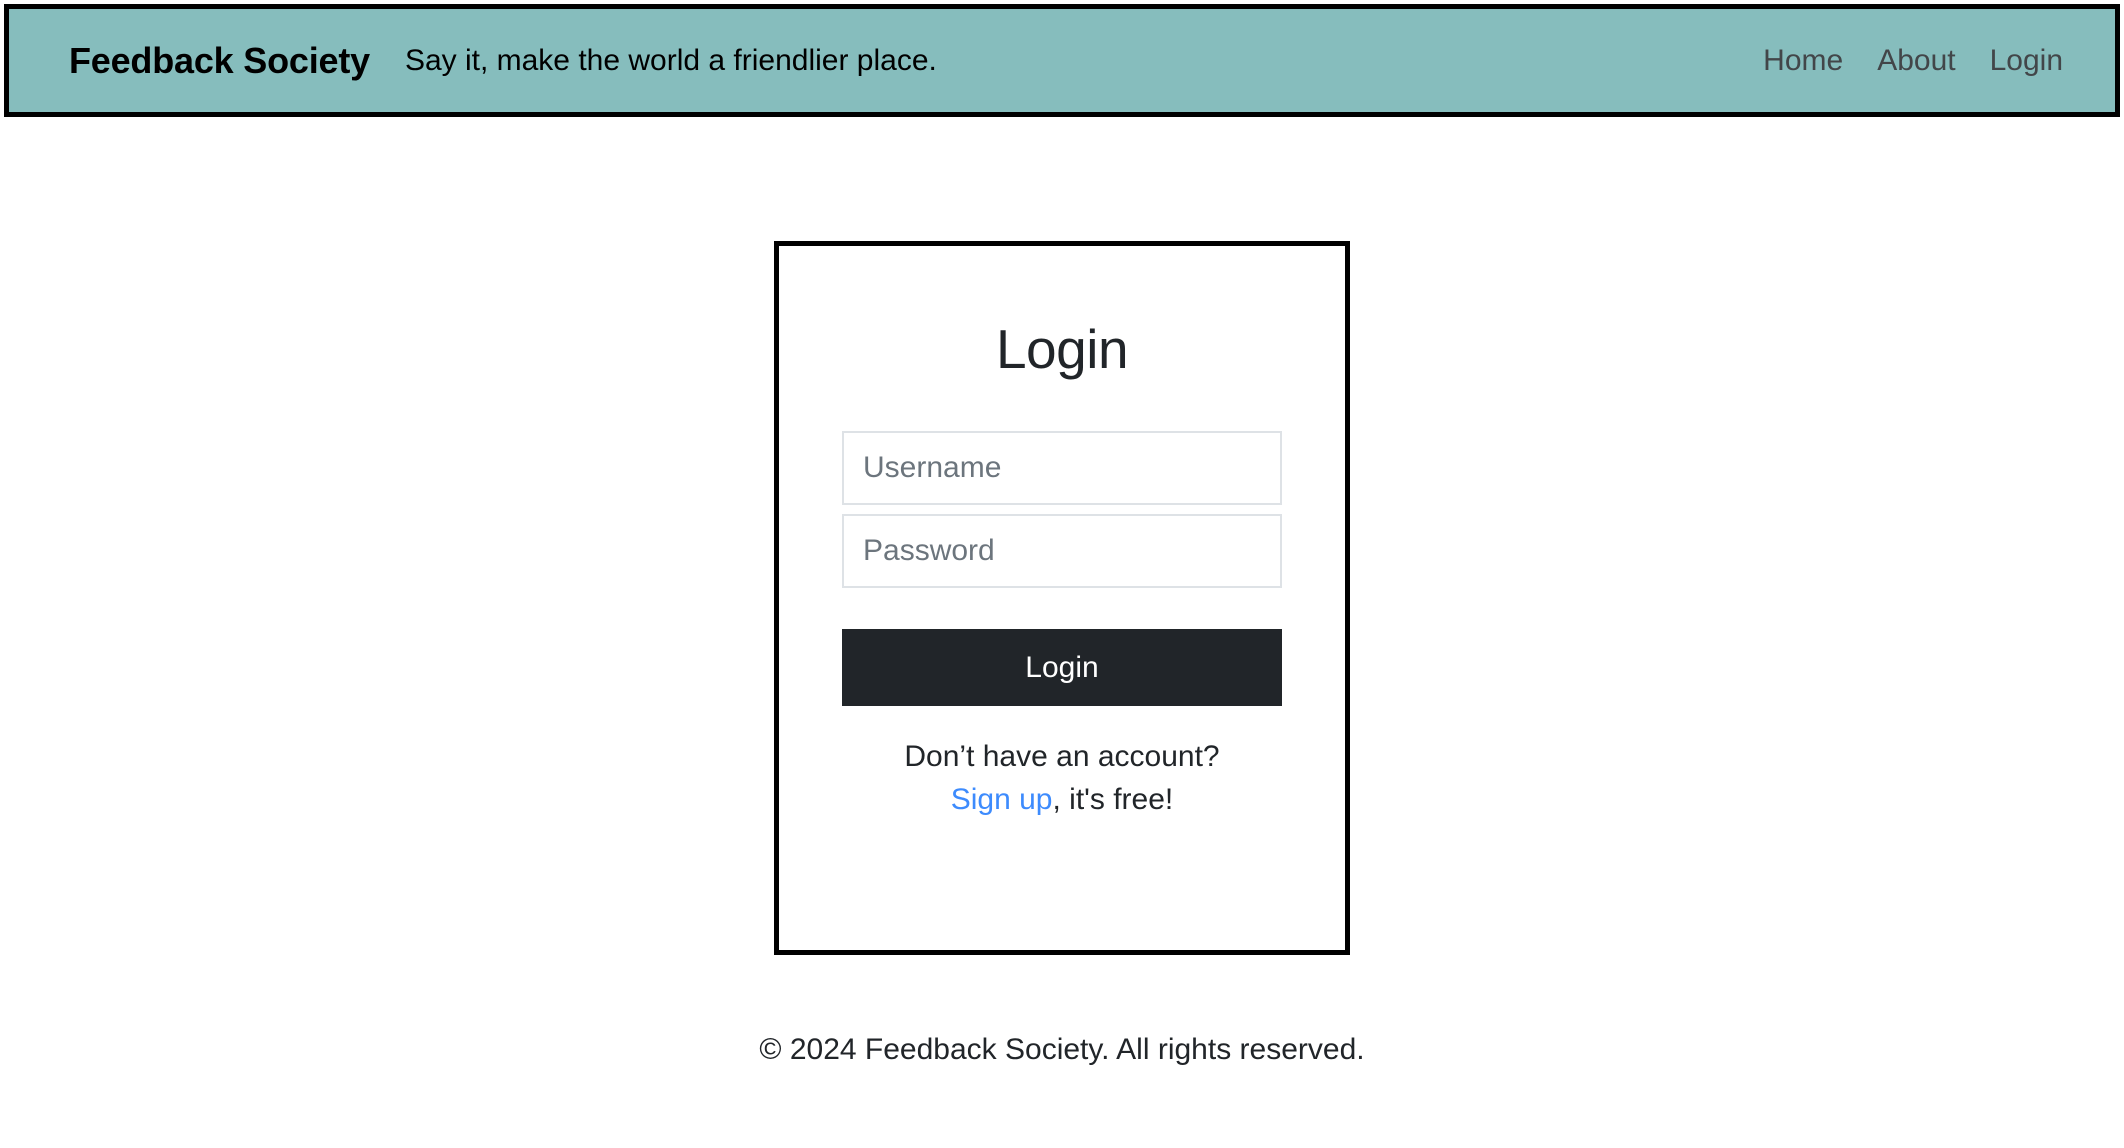 The height and width of the screenshot is (1148, 2124). I want to click on username-input, so click(1062, 467).